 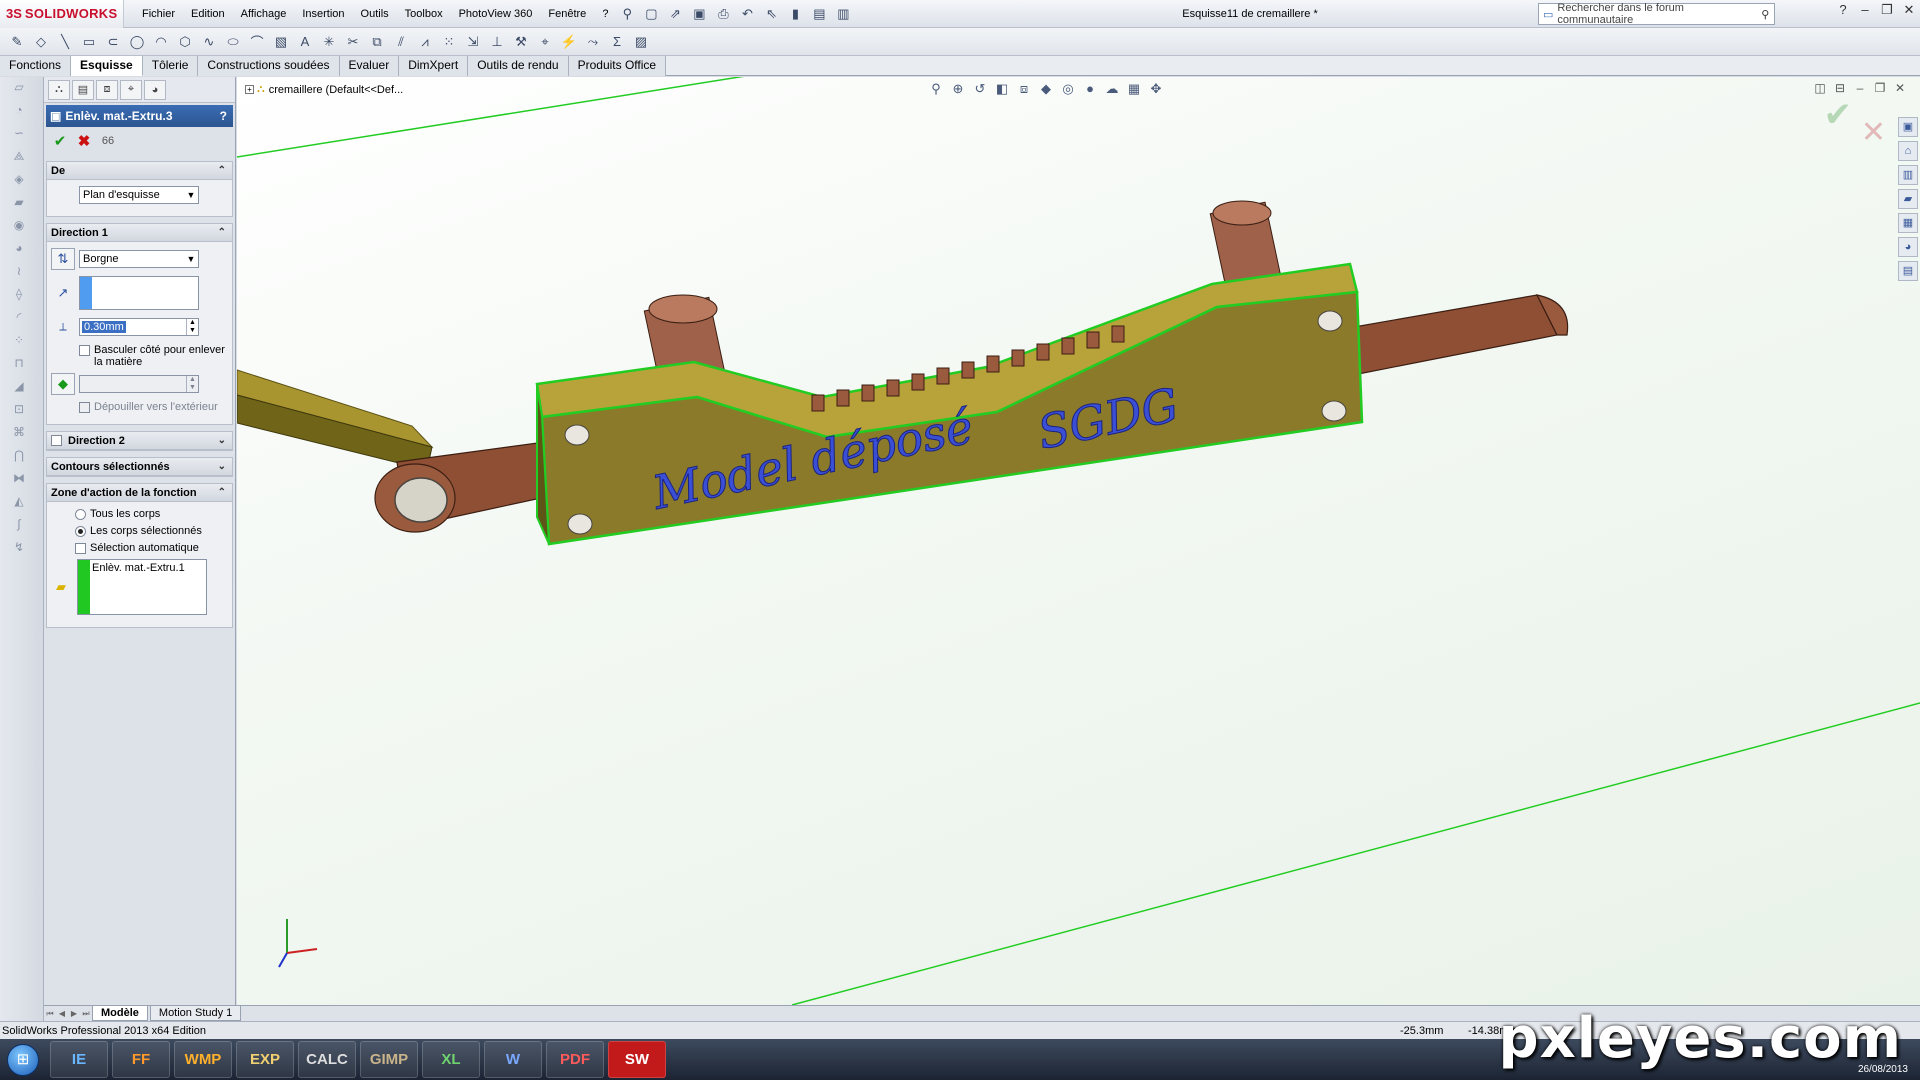 What do you see at coordinates (496, 14) in the screenshot?
I see `menu-photoview: PhotoView 360` at bounding box center [496, 14].